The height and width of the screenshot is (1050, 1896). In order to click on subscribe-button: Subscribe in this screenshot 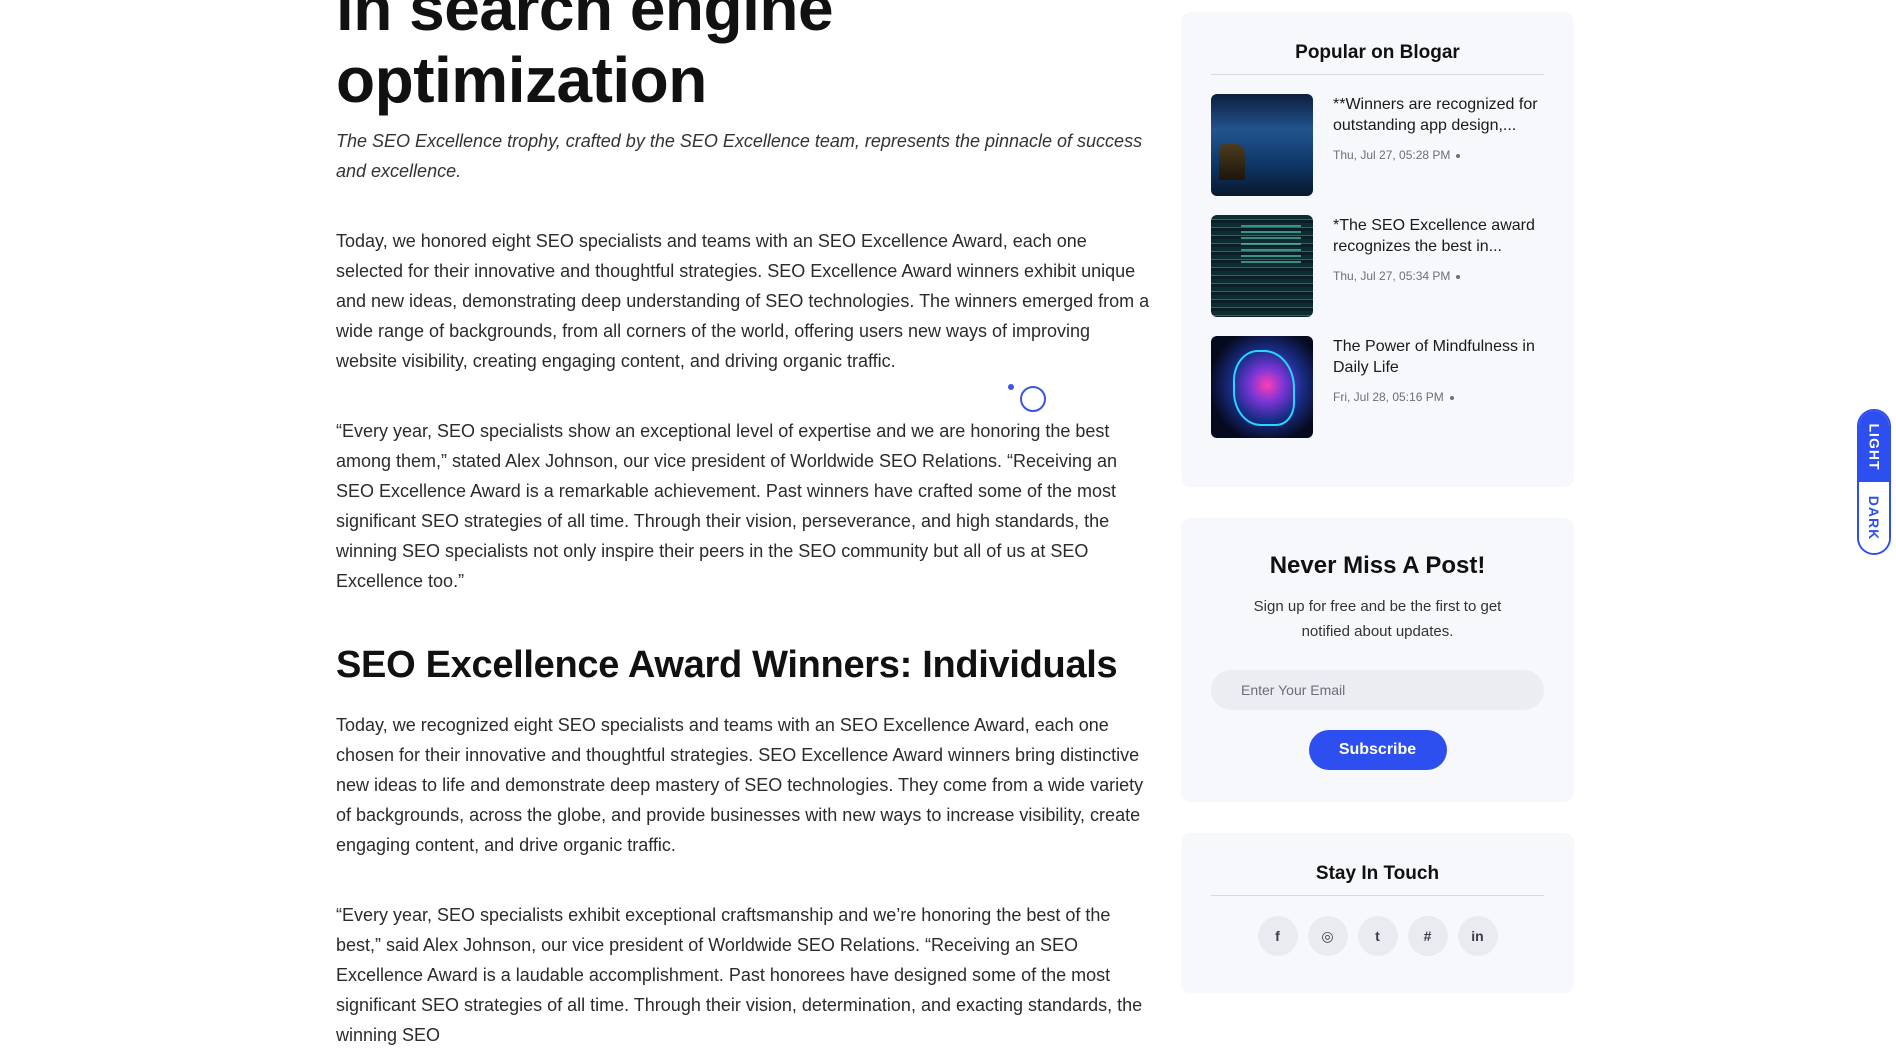, I will do `click(1377, 750)`.